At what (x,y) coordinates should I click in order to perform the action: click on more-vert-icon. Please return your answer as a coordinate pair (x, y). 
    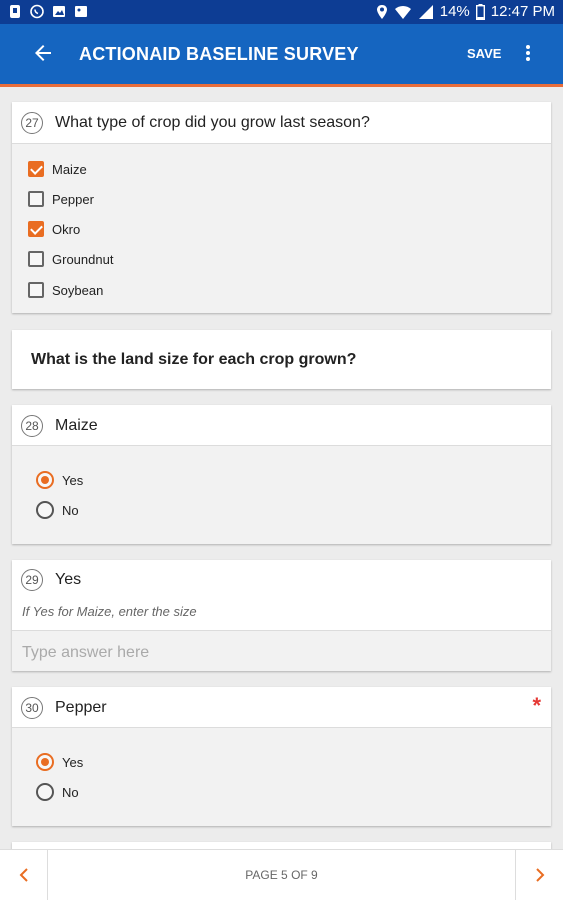
    Looking at the image, I should click on (528, 53).